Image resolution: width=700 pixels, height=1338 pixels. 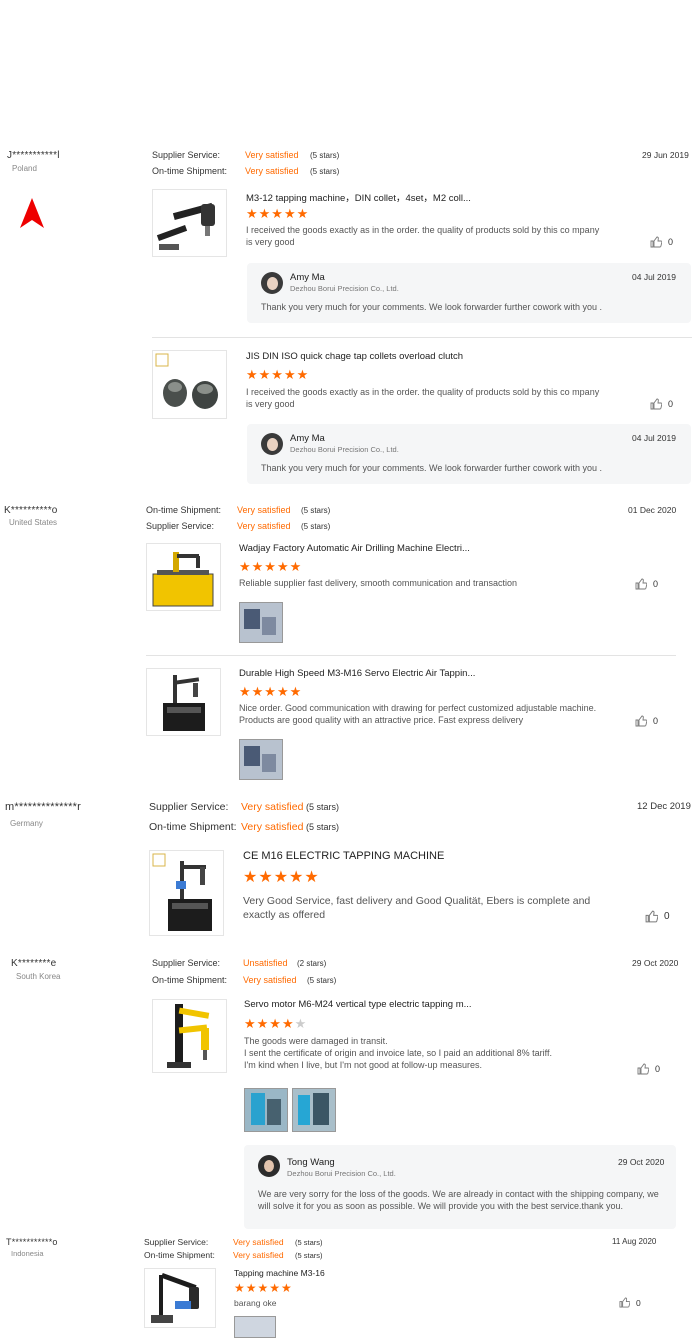 What do you see at coordinates (343, 856) in the screenshot?
I see `product-title: CE M16 ELECTRIC TAPPING MACHINE` at bounding box center [343, 856].